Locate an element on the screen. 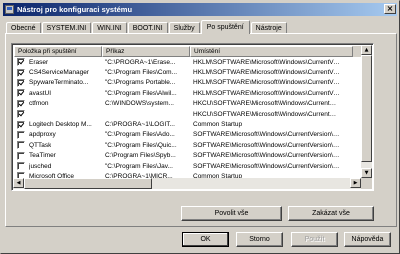 This screenshot has width=400, height=254. vertical-scrollbar: ▲ ▼ is located at coordinates (366, 111).